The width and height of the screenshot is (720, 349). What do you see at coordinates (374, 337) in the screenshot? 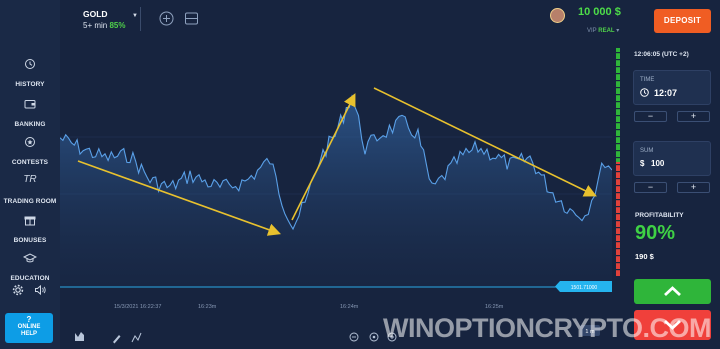
I see `reset-zoom-icon` at bounding box center [374, 337].